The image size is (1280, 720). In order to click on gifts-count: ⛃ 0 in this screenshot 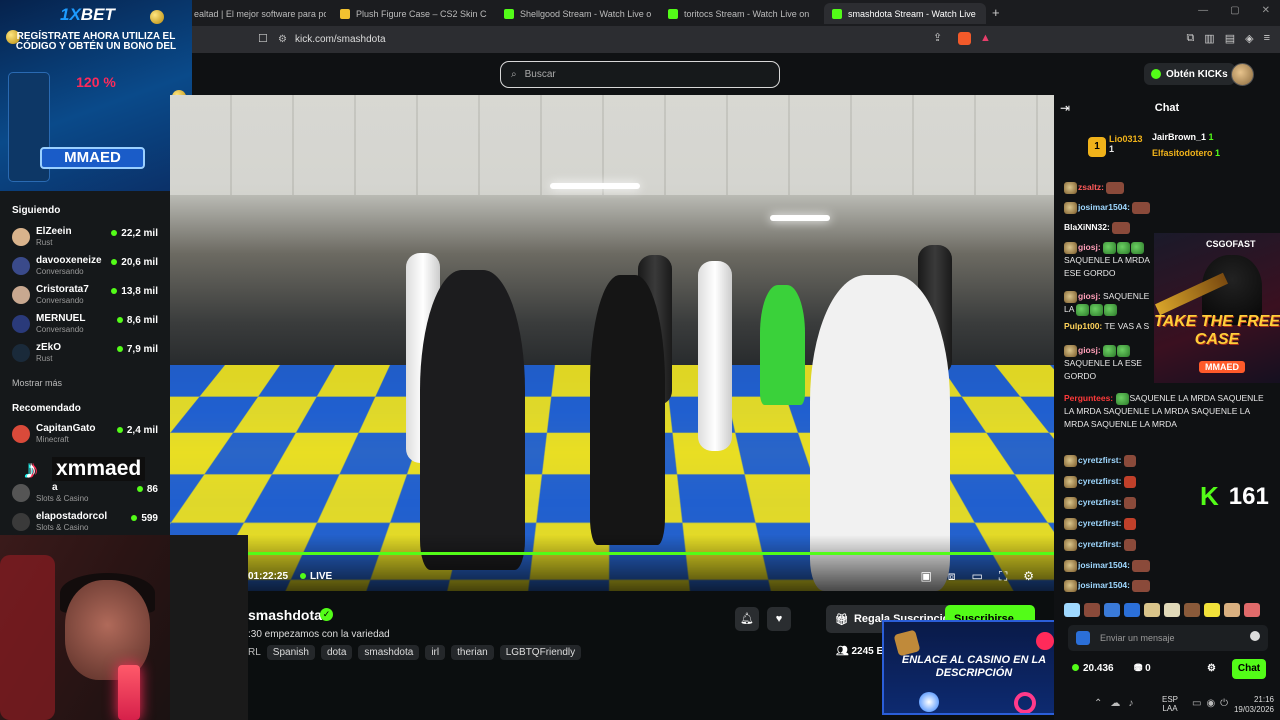, I will do `click(1142, 668)`.